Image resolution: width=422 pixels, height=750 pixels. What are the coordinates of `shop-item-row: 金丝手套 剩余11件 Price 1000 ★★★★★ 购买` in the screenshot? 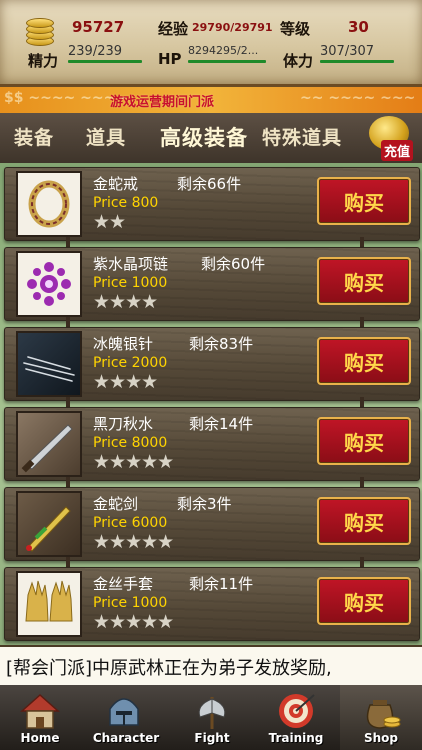 It's located at (212, 599).